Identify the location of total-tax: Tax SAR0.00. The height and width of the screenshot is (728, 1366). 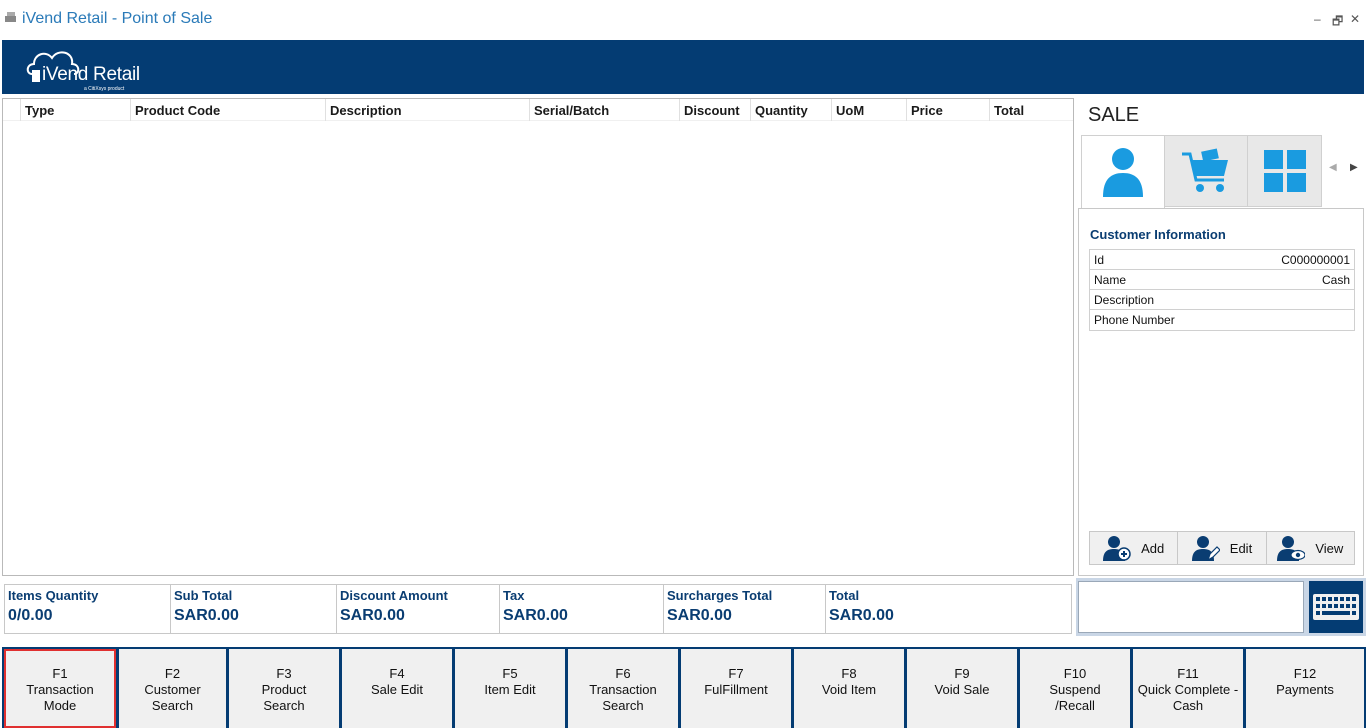
(582, 609).